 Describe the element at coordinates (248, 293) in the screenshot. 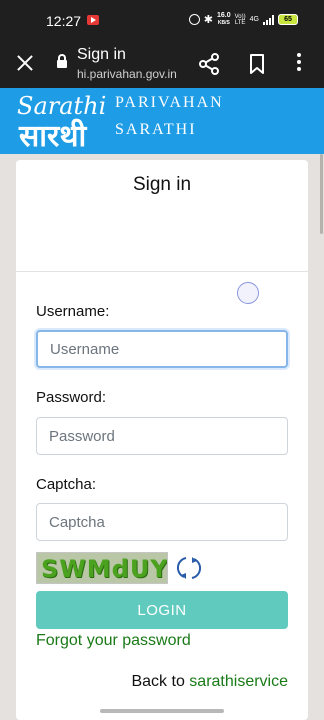

I see `touch-indicator` at that location.